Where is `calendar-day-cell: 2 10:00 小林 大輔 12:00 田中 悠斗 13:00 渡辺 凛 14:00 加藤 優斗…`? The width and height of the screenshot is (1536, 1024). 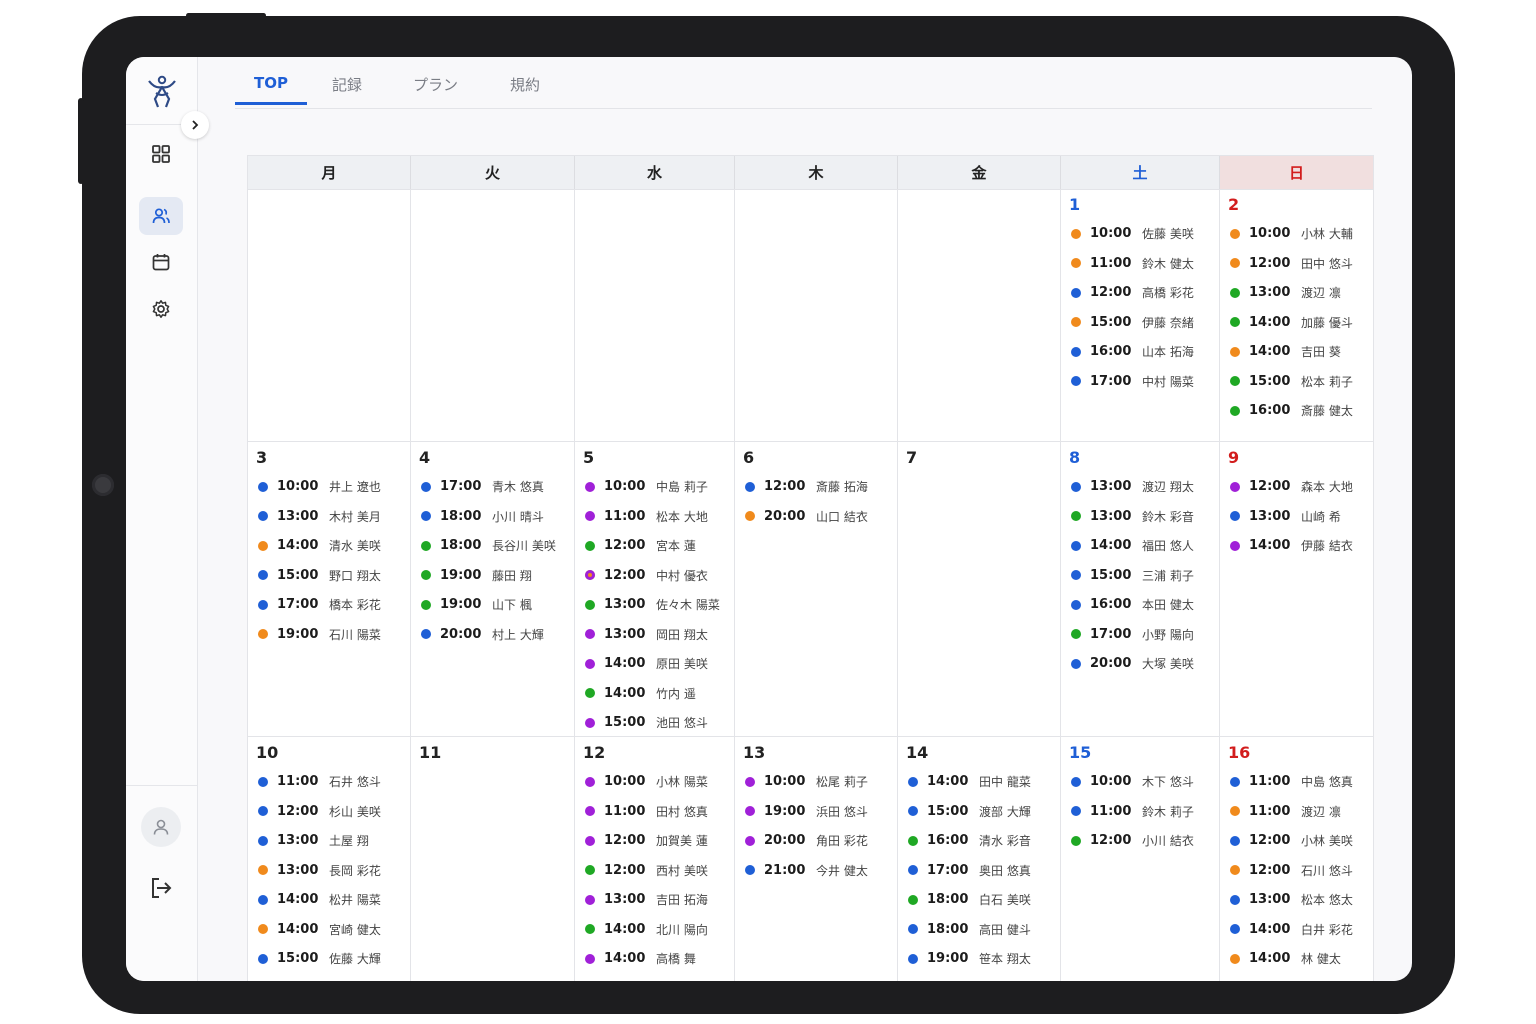 calendar-day-cell: 2 10:00 小林 大輔 12:00 田中 悠斗 13:00 渡辺 凛 14:00 加藤 優斗… is located at coordinates (1296, 315).